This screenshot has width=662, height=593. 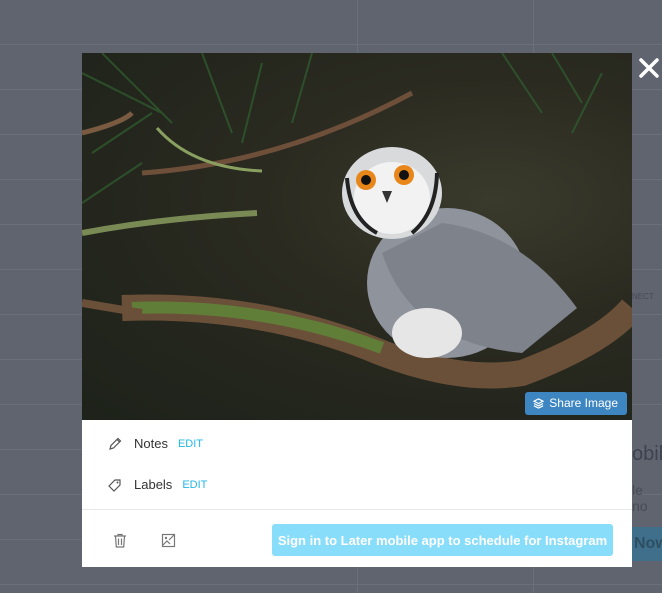 I want to click on edit-image-button, so click(x=168, y=540).